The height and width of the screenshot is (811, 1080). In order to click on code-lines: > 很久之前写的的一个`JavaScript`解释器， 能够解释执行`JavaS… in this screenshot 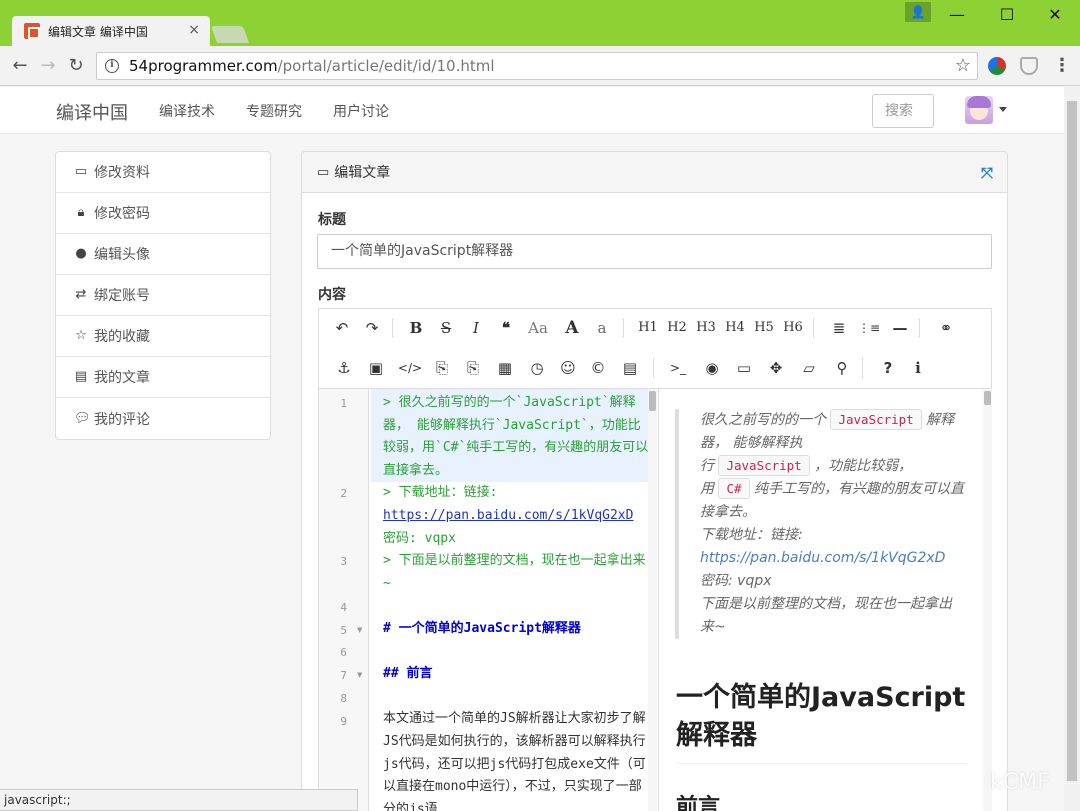, I will do `click(510, 600)`.